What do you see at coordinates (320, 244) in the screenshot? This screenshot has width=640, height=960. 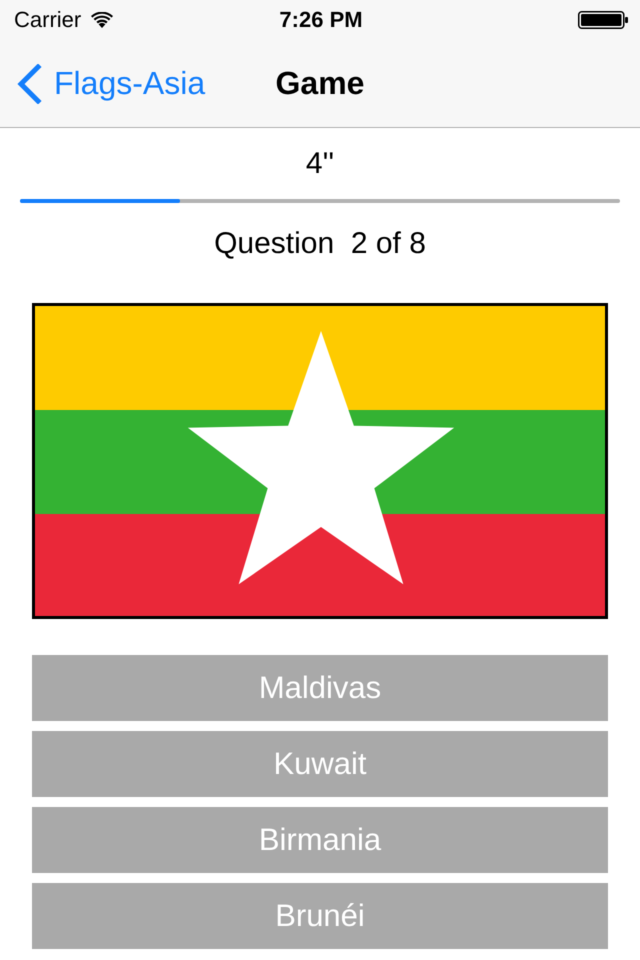 I see `question-counter: Question 2 of 8` at bounding box center [320, 244].